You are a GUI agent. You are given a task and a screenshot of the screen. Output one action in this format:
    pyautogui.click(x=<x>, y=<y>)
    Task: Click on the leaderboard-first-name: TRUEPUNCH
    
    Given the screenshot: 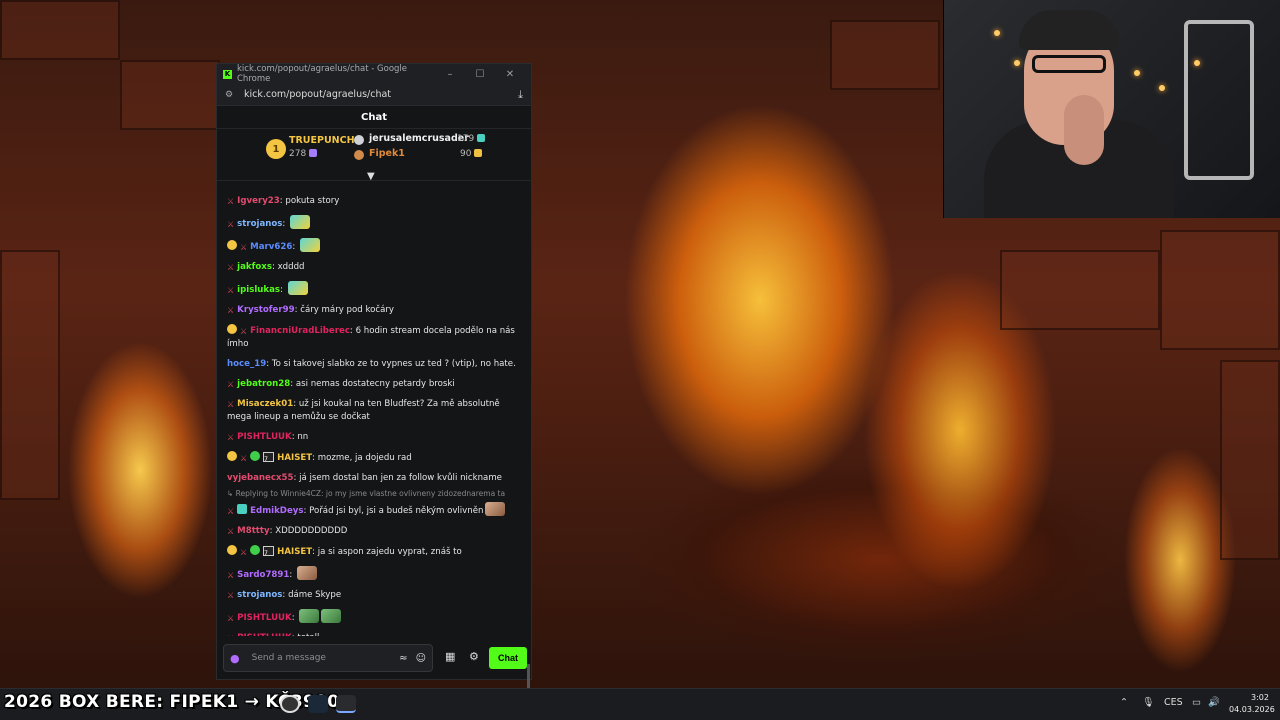 What is the action you would take?
    pyautogui.click(x=322, y=140)
    